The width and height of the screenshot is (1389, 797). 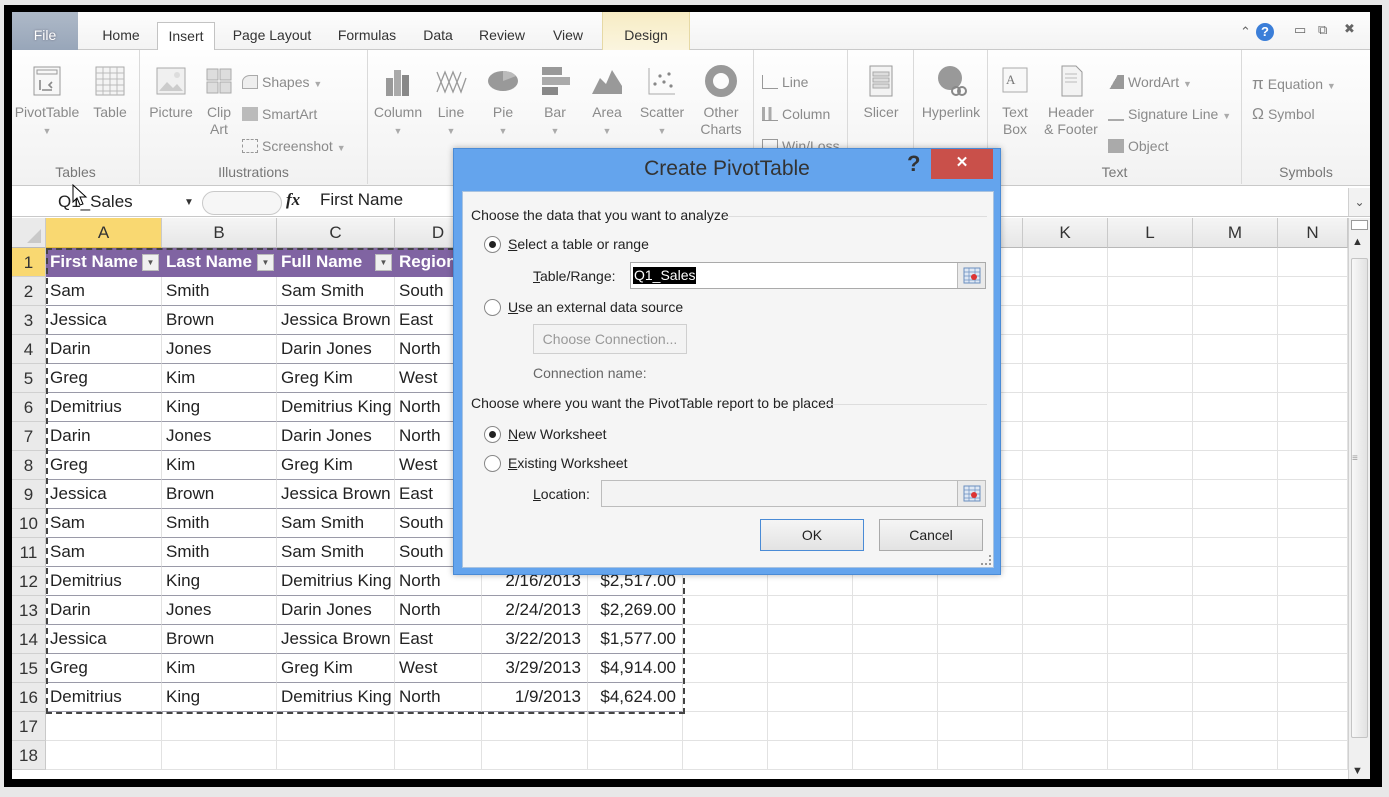 I want to click on row-header-18: 18, so click(x=29, y=755).